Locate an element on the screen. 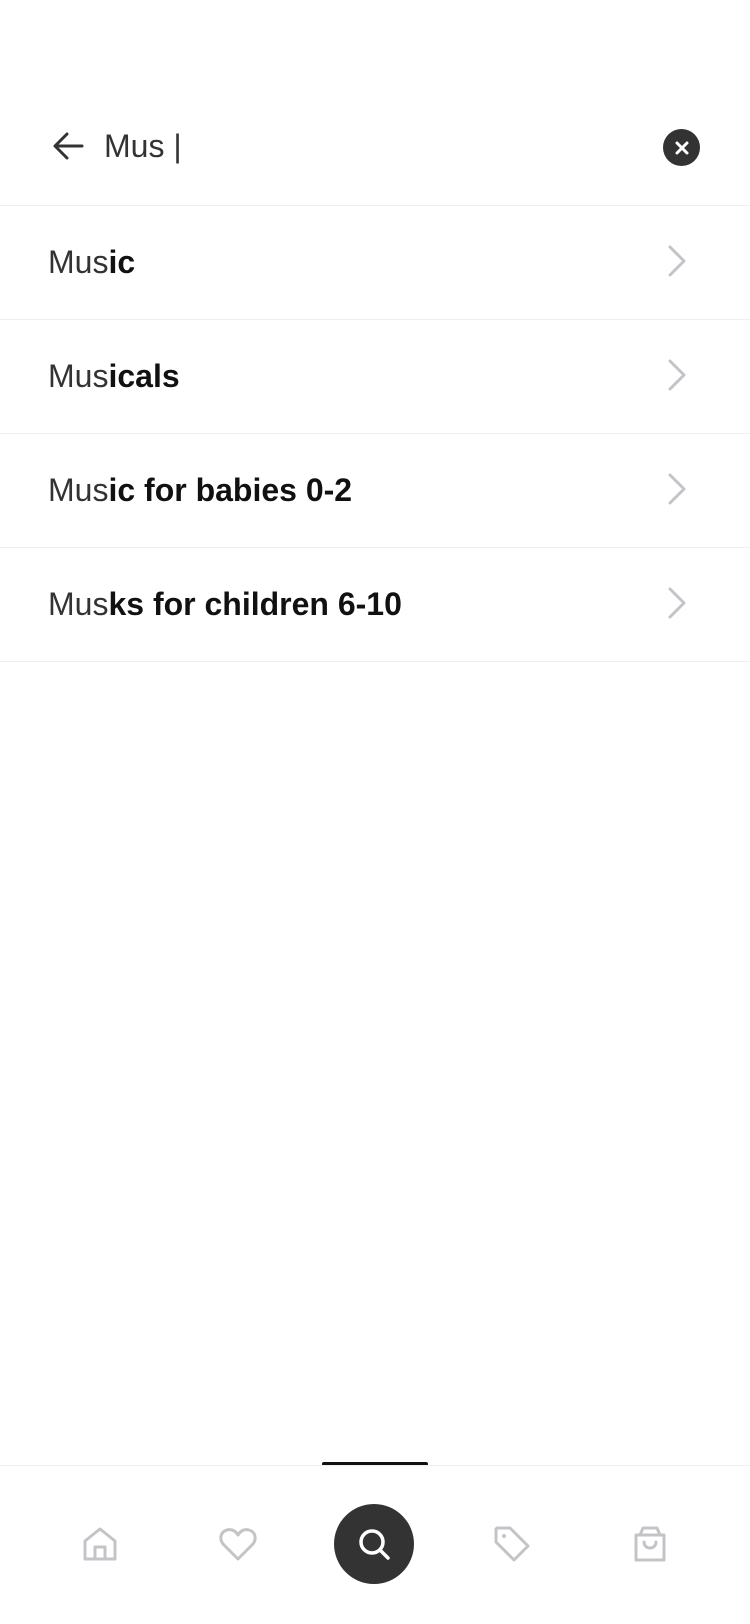  nav-search-button is located at coordinates (374, 1544).